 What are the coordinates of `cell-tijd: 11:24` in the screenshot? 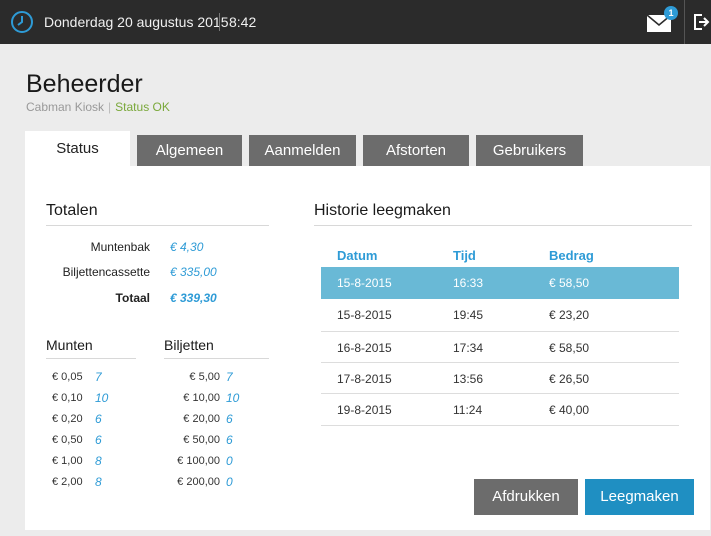 It's located at (468, 410).